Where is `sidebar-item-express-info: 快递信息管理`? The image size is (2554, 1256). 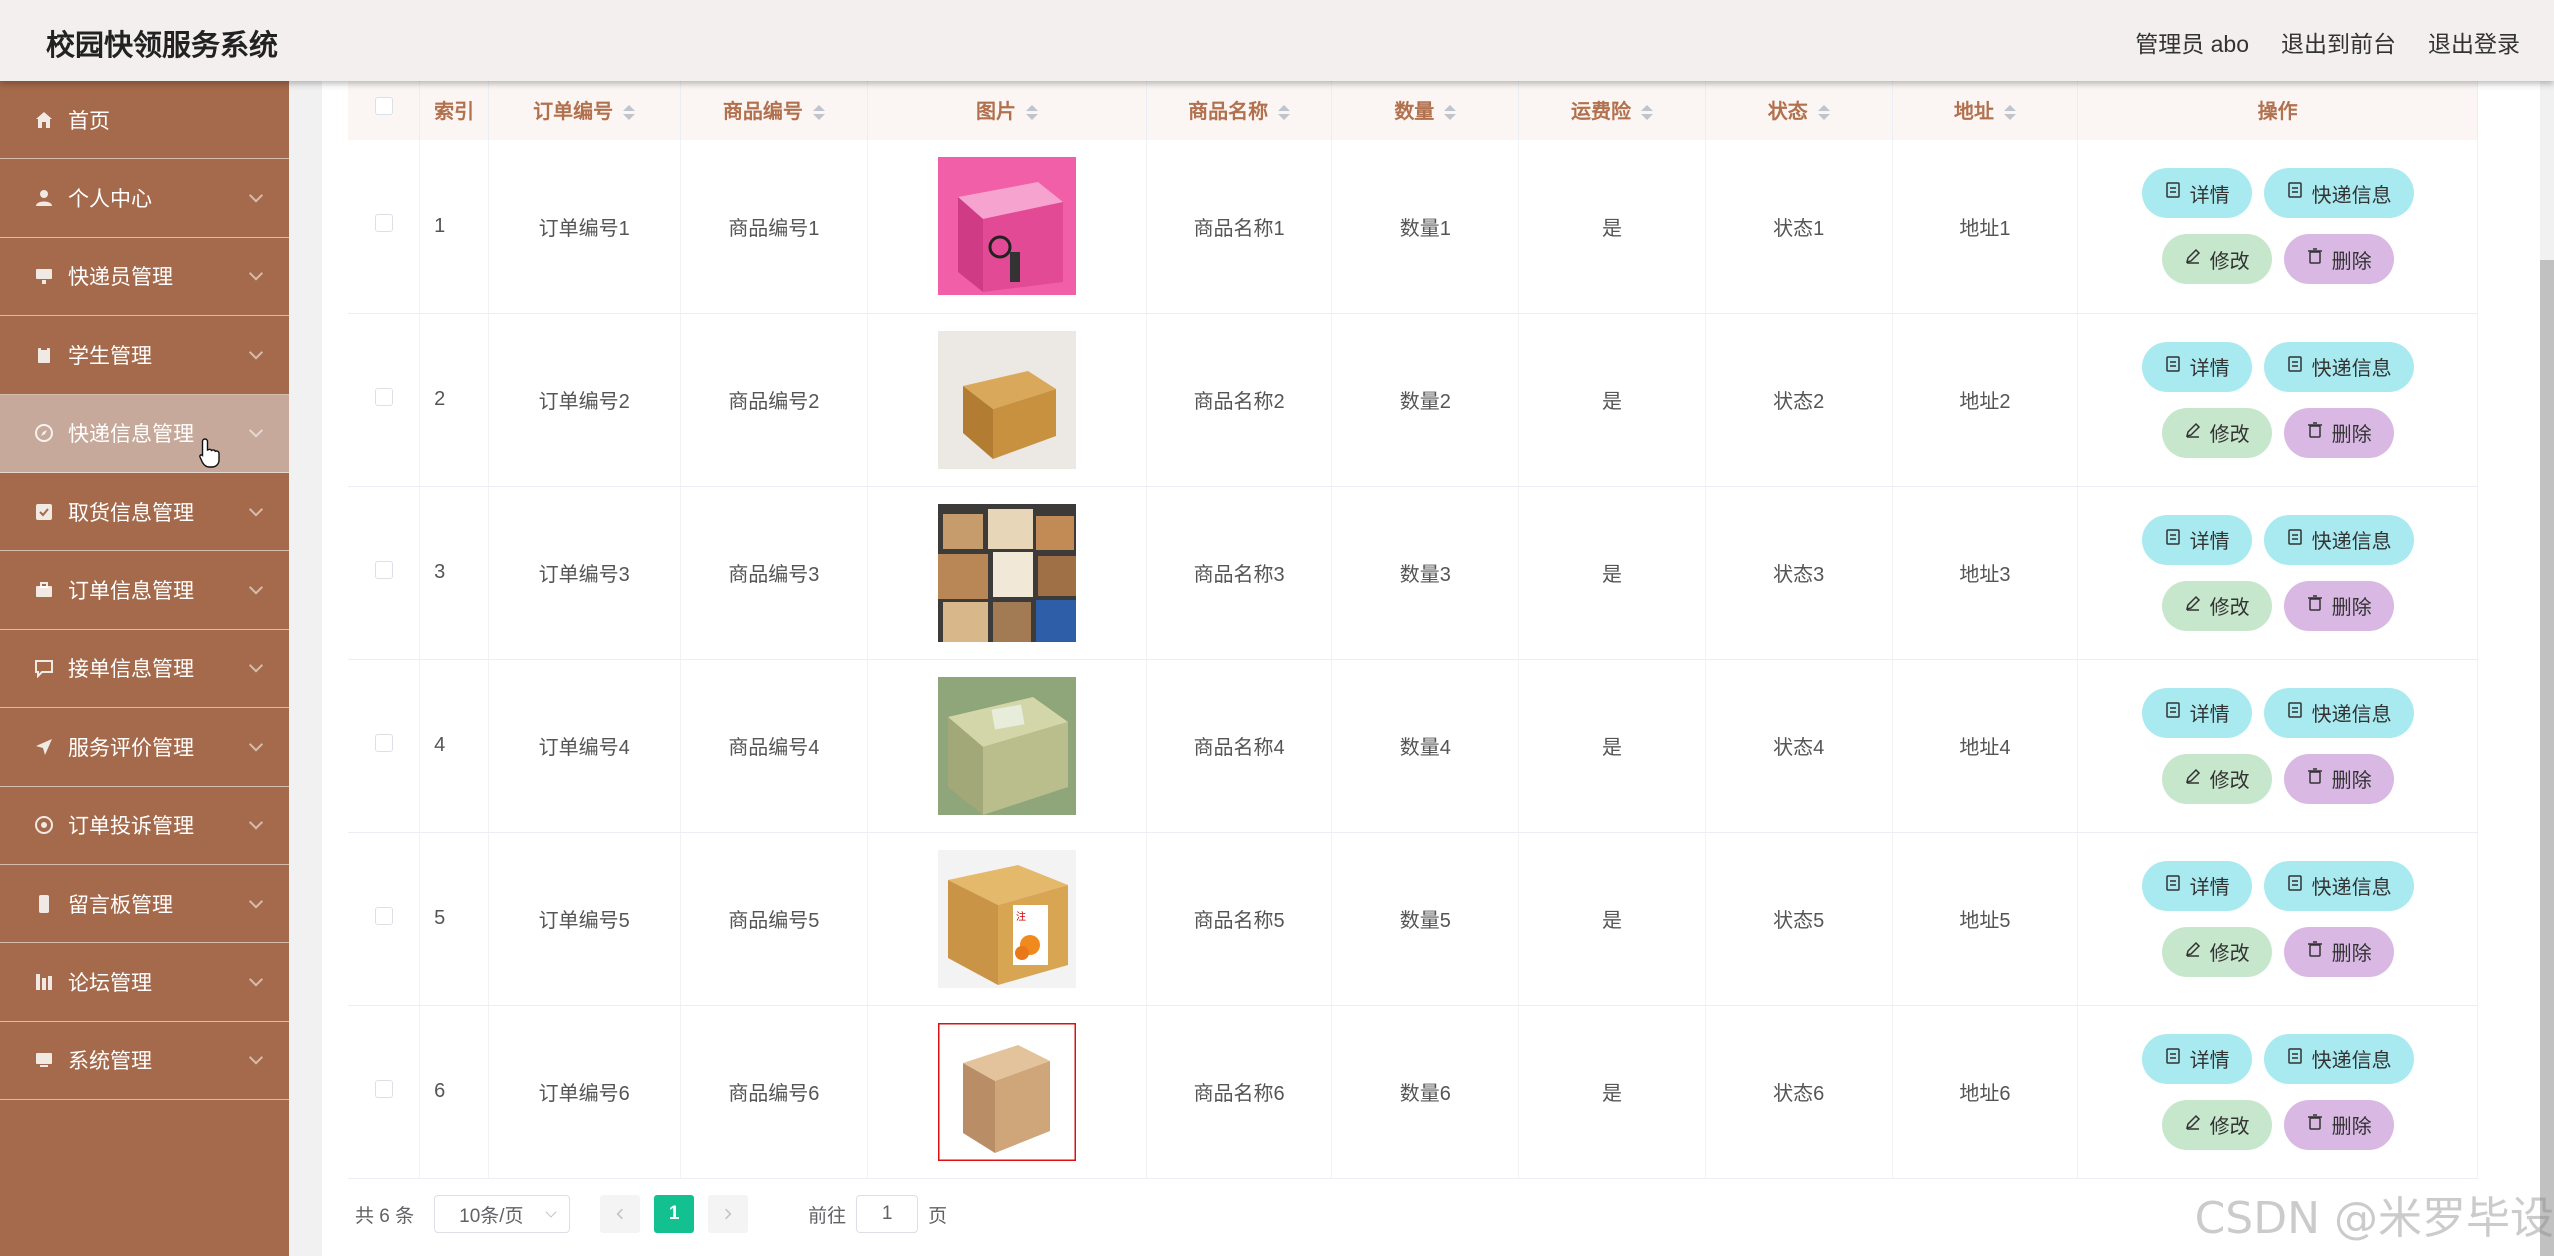 sidebar-item-express-info: 快递信息管理 is located at coordinates (144, 433).